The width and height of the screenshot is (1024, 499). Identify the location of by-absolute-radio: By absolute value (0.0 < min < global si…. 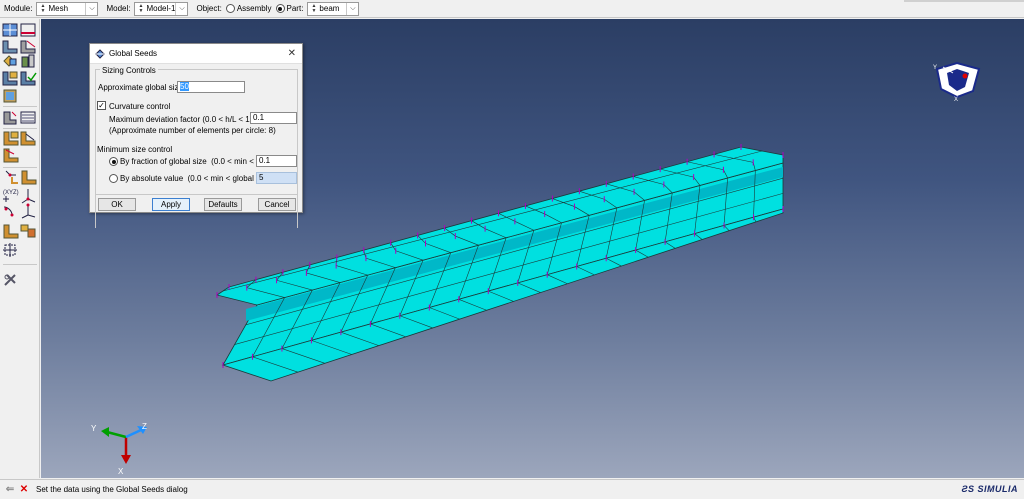
(191, 179).